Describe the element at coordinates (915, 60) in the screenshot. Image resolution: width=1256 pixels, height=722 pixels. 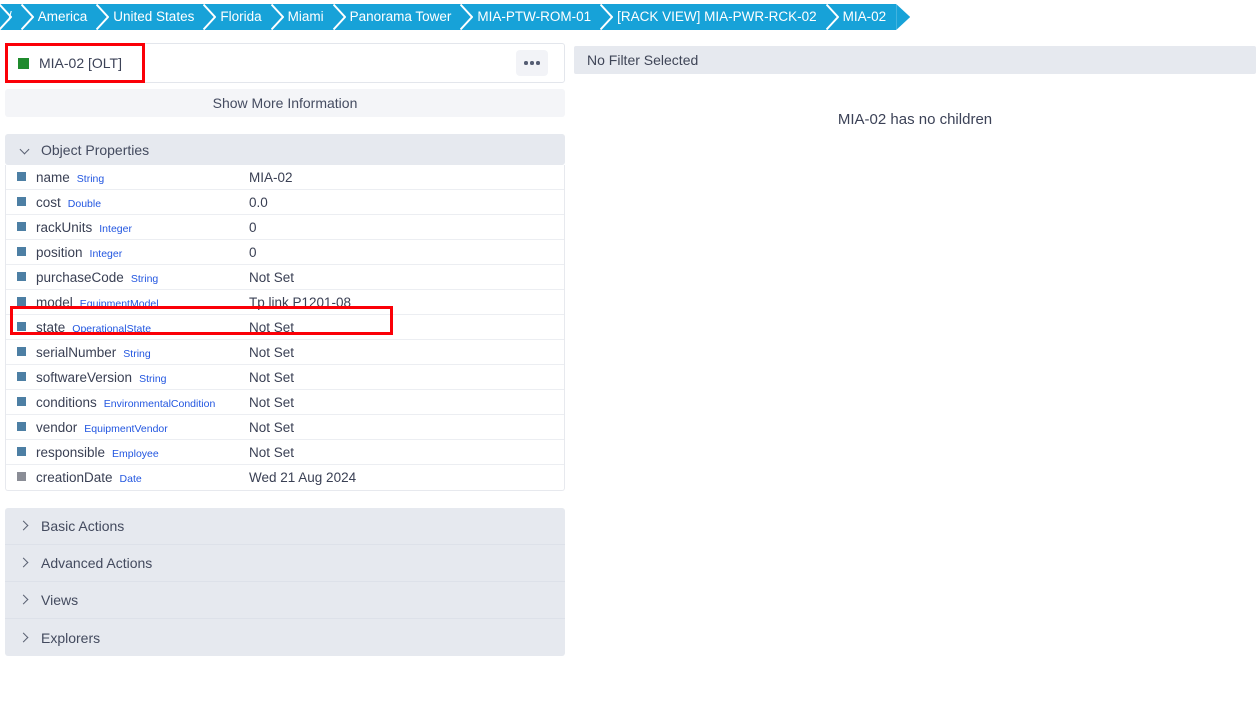
I see `filter-bar: No Filter Selected` at that location.